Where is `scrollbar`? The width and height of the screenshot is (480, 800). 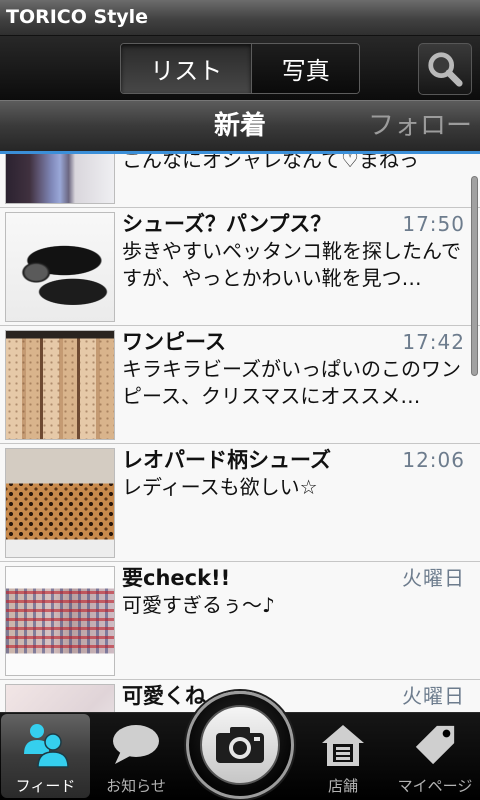 scrollbar is located at coordinates (474, 276).